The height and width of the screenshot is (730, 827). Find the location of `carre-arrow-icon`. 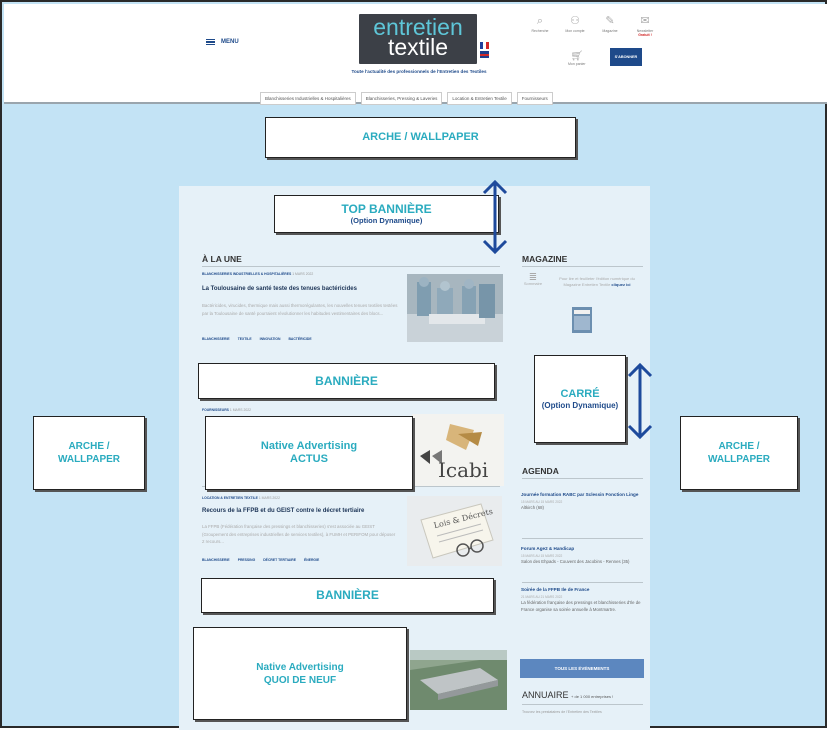

carre-arrow-icon is located at coordinates (640, 401).